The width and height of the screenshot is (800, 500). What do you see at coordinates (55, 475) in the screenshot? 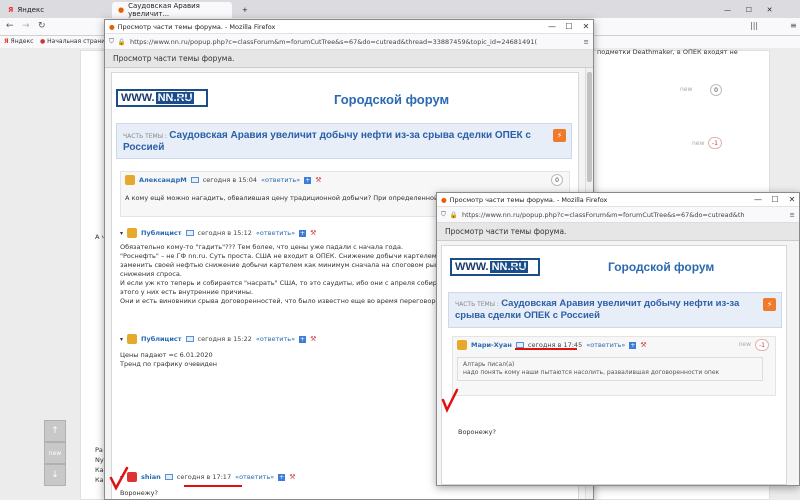
I see `scroll-down-button: ↓` at bounding box center [55, 475].